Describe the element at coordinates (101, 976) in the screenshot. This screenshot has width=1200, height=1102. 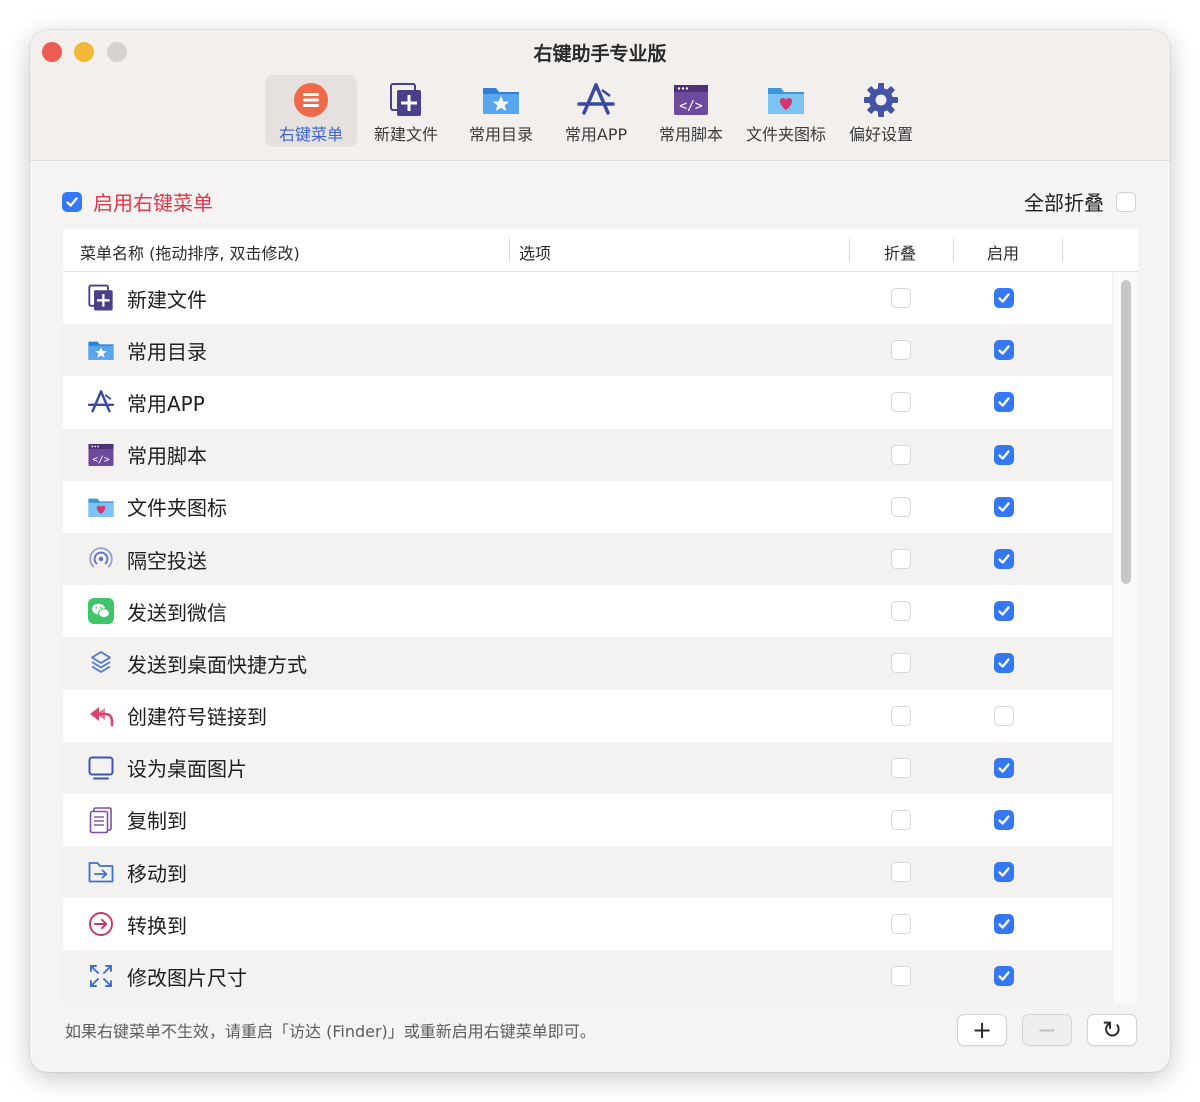
I see `resize-icon` at that location.